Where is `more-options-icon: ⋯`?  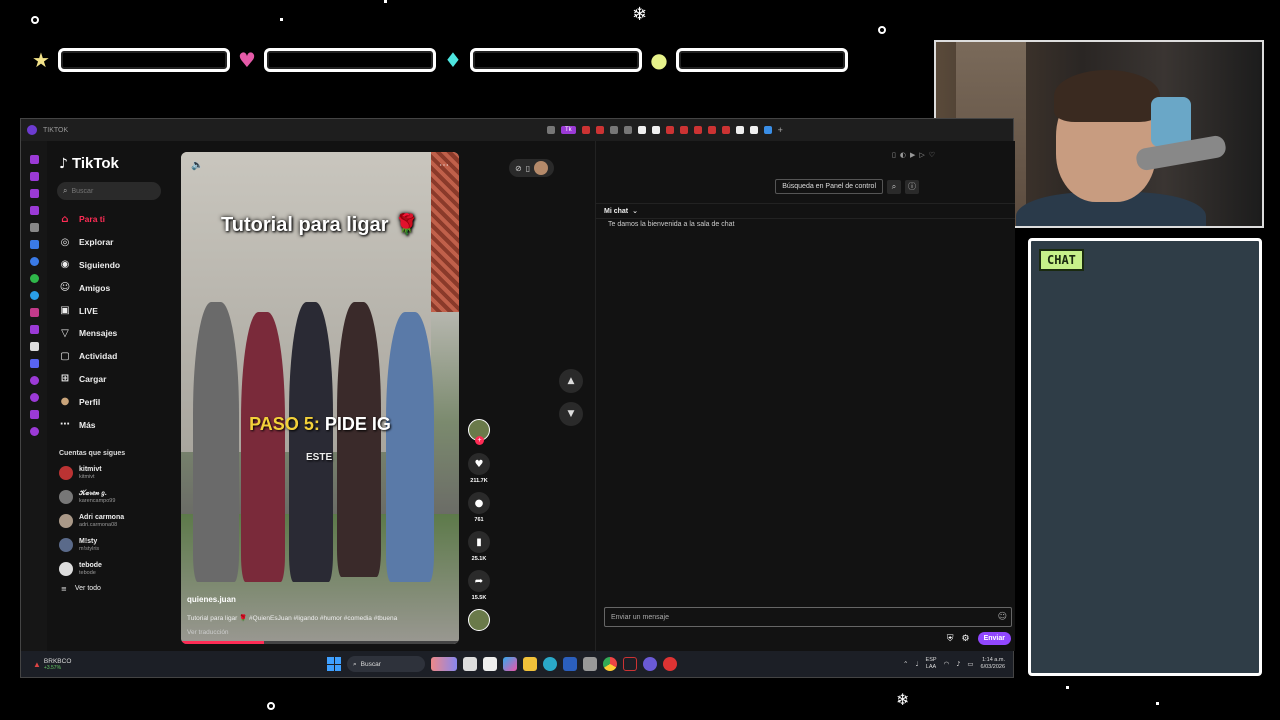
more-options-icon: ⋯ is located at coordinates (444, 165).